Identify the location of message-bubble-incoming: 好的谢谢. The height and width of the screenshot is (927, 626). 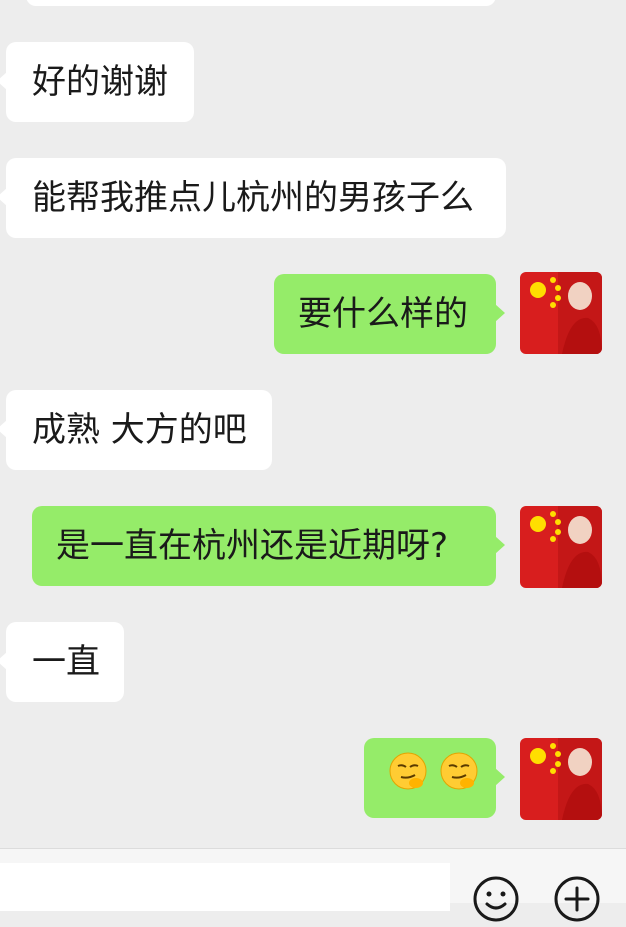
(97, 82).